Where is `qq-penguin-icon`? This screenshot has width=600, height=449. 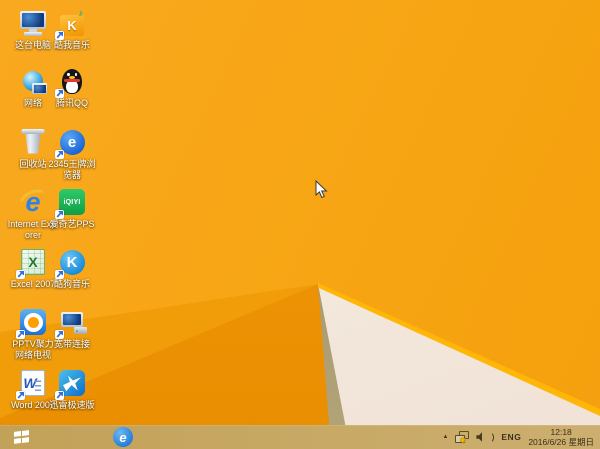 qq-penguin-icon is located at coordinates (71, 82).